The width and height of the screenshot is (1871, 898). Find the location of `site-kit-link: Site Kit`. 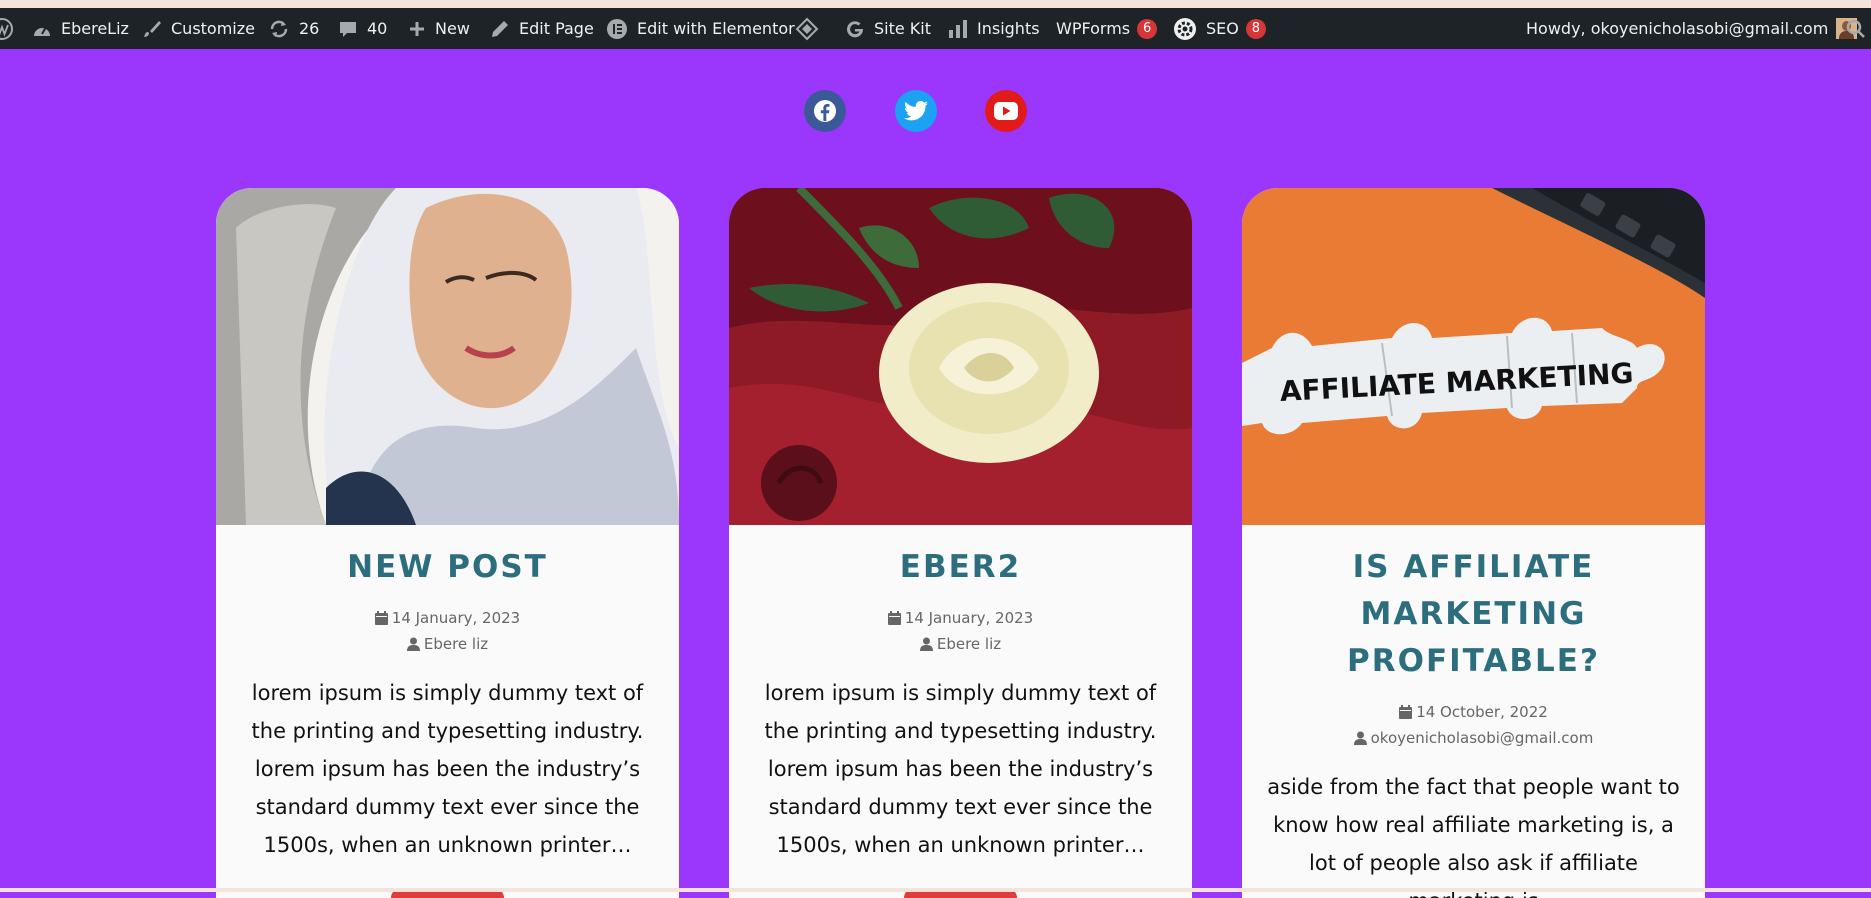

site-kit-link: Site Kit is located at coordinates (888, 28).